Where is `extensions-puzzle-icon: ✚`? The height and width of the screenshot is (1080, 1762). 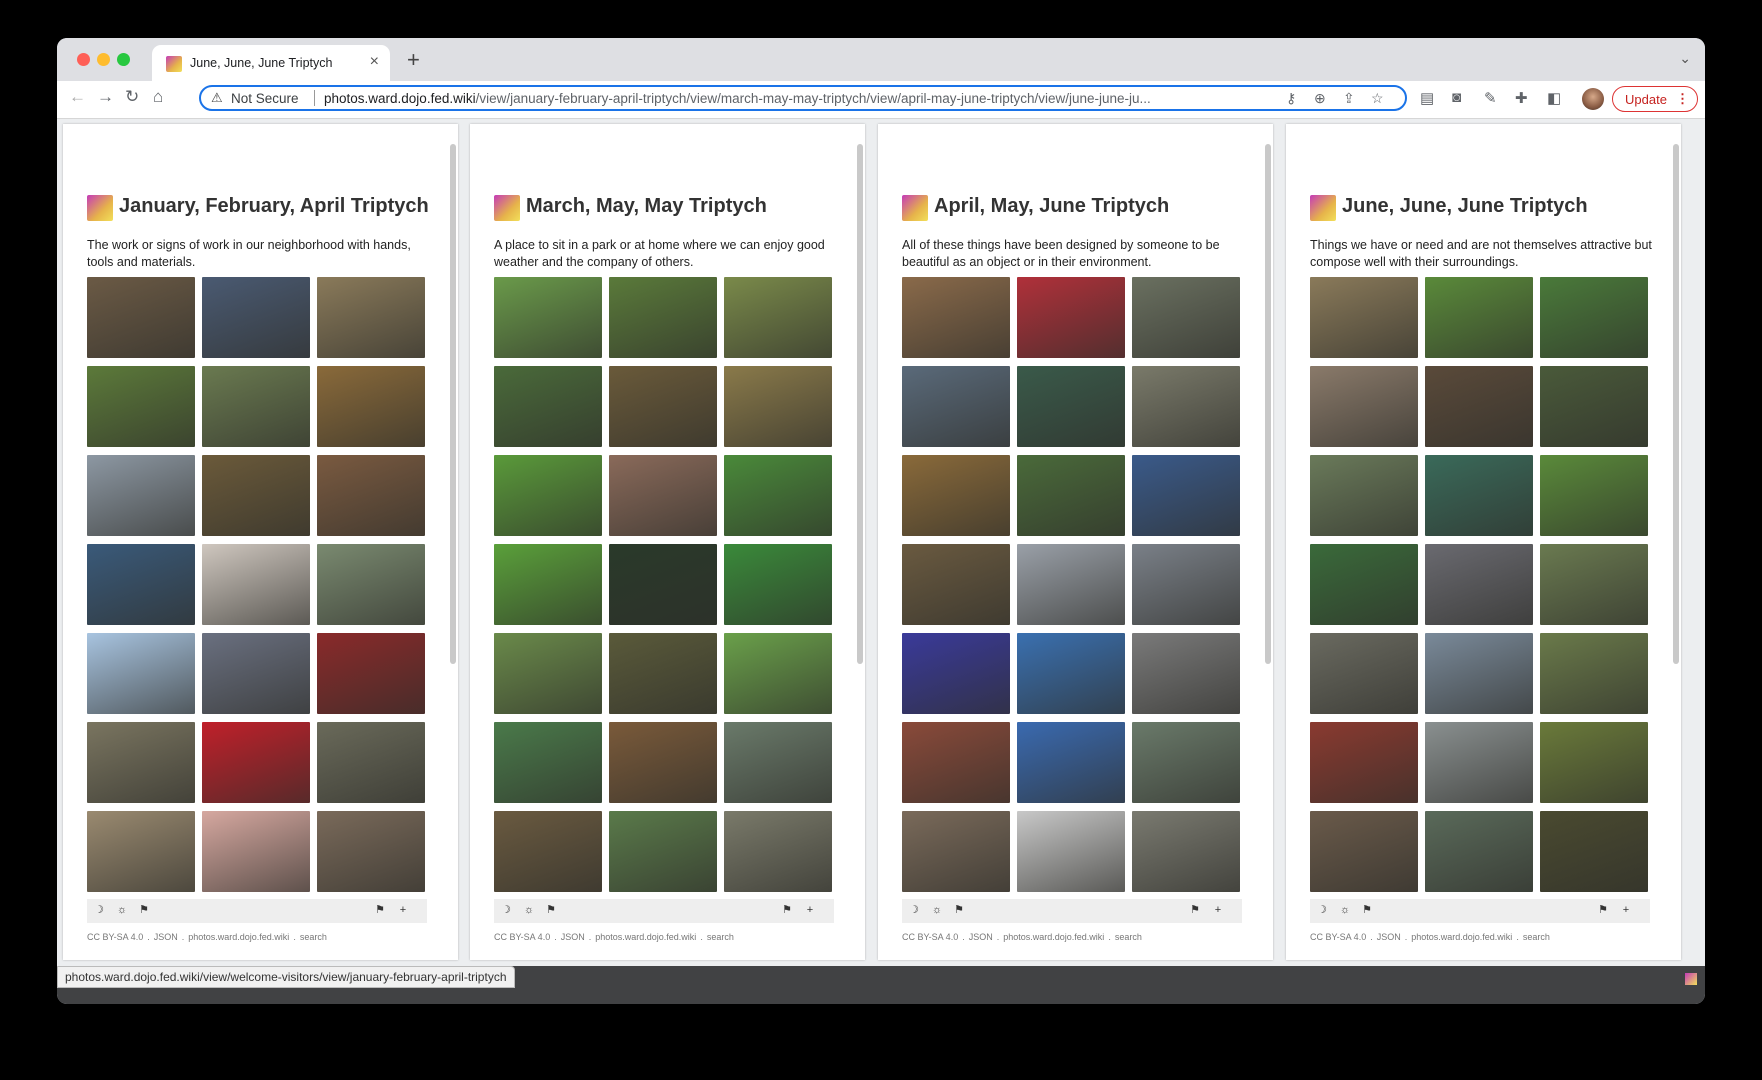 extensions-puzzle-icon: ✚ is located at coordinates (1521, 98).